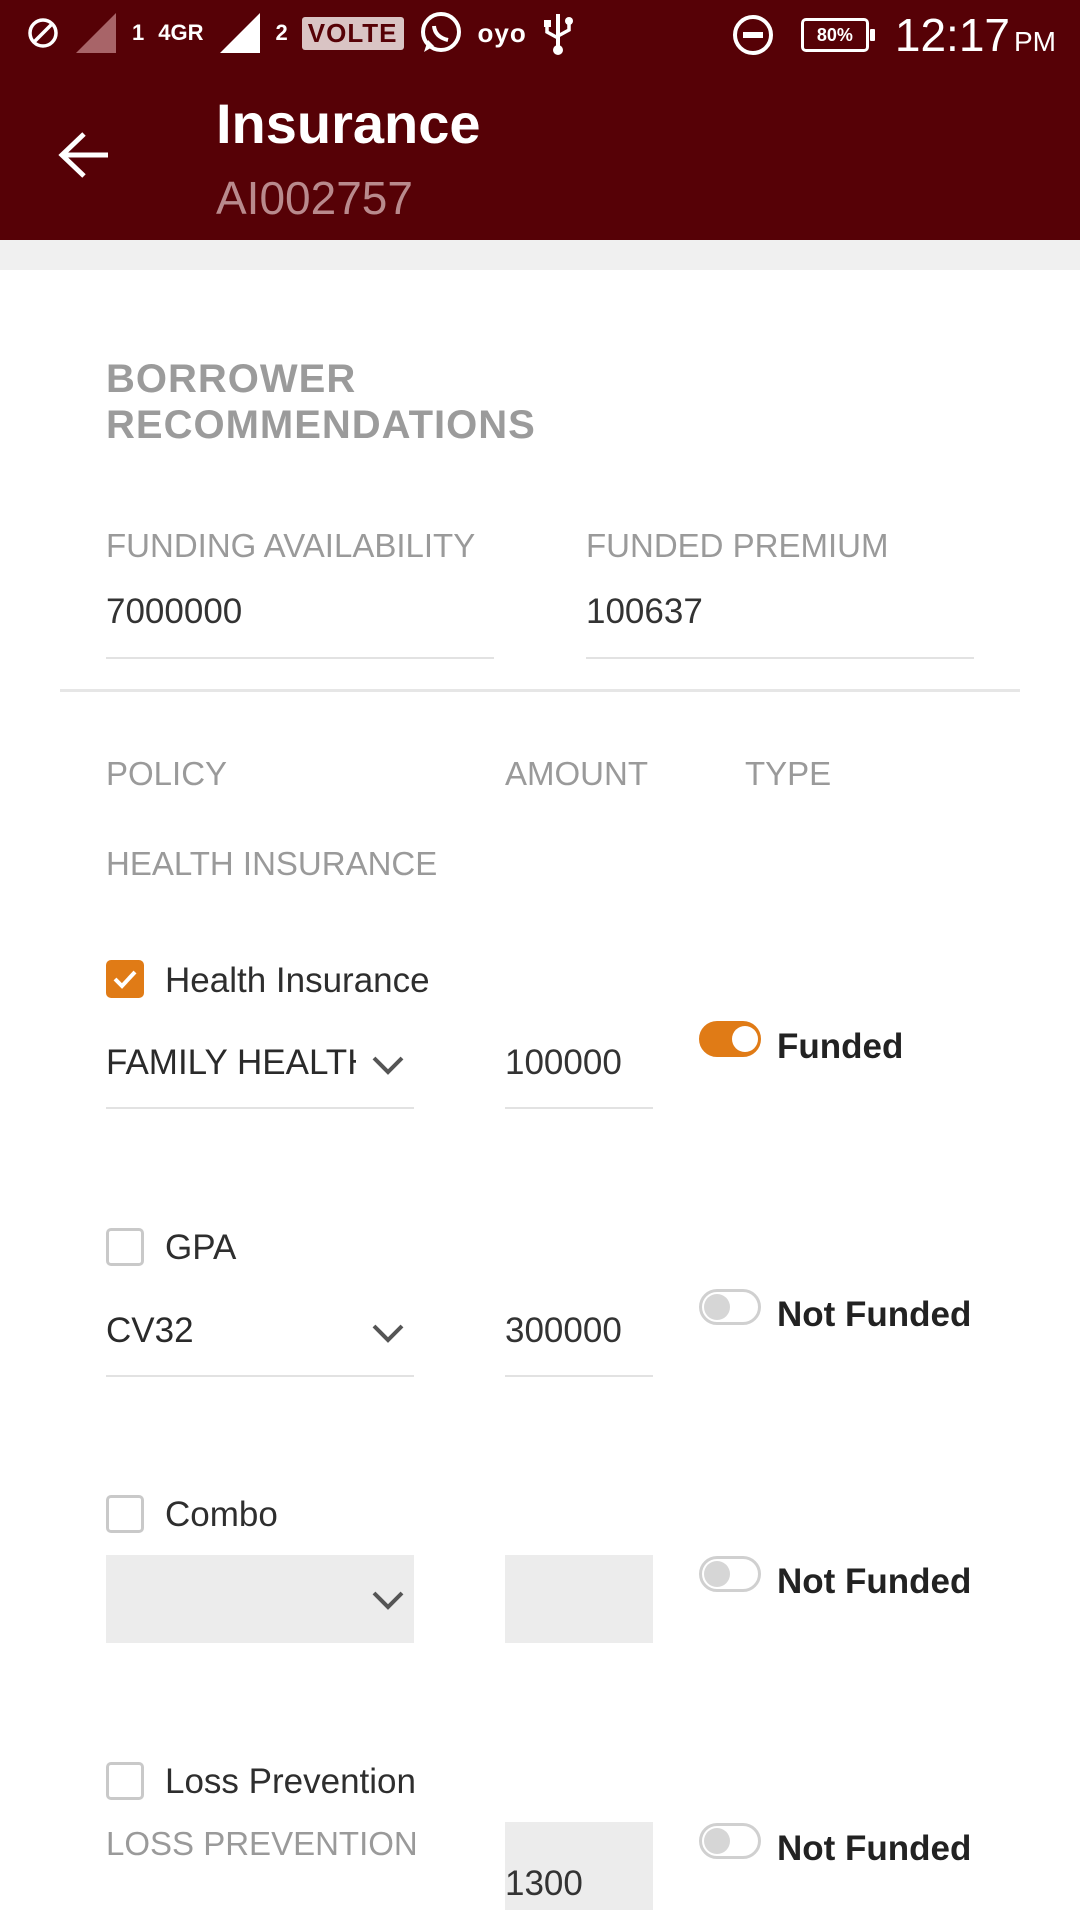  What do you see at coordinates (314, 198) in the screenshot?
I see `page-subtitle: AI002757` at bounding box center [314, 198].